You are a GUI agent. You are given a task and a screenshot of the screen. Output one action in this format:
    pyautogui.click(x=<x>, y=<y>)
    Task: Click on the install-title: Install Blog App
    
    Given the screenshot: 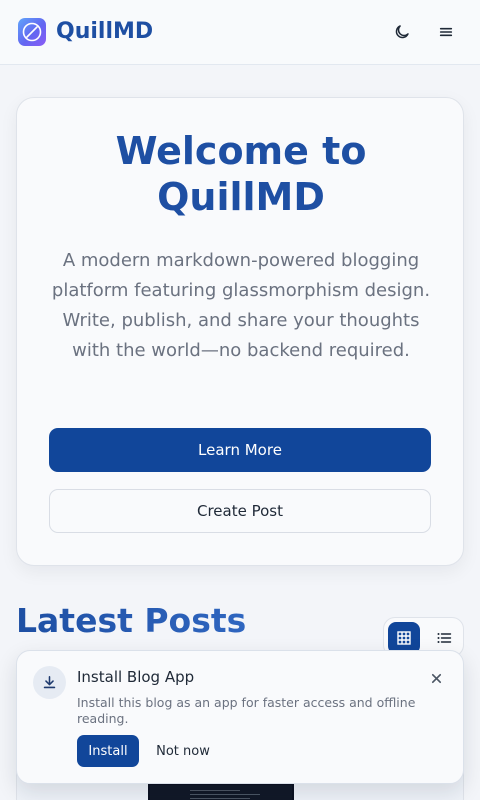 What is the action you would take?
    pyautogui.click(x=136, y=677)
    